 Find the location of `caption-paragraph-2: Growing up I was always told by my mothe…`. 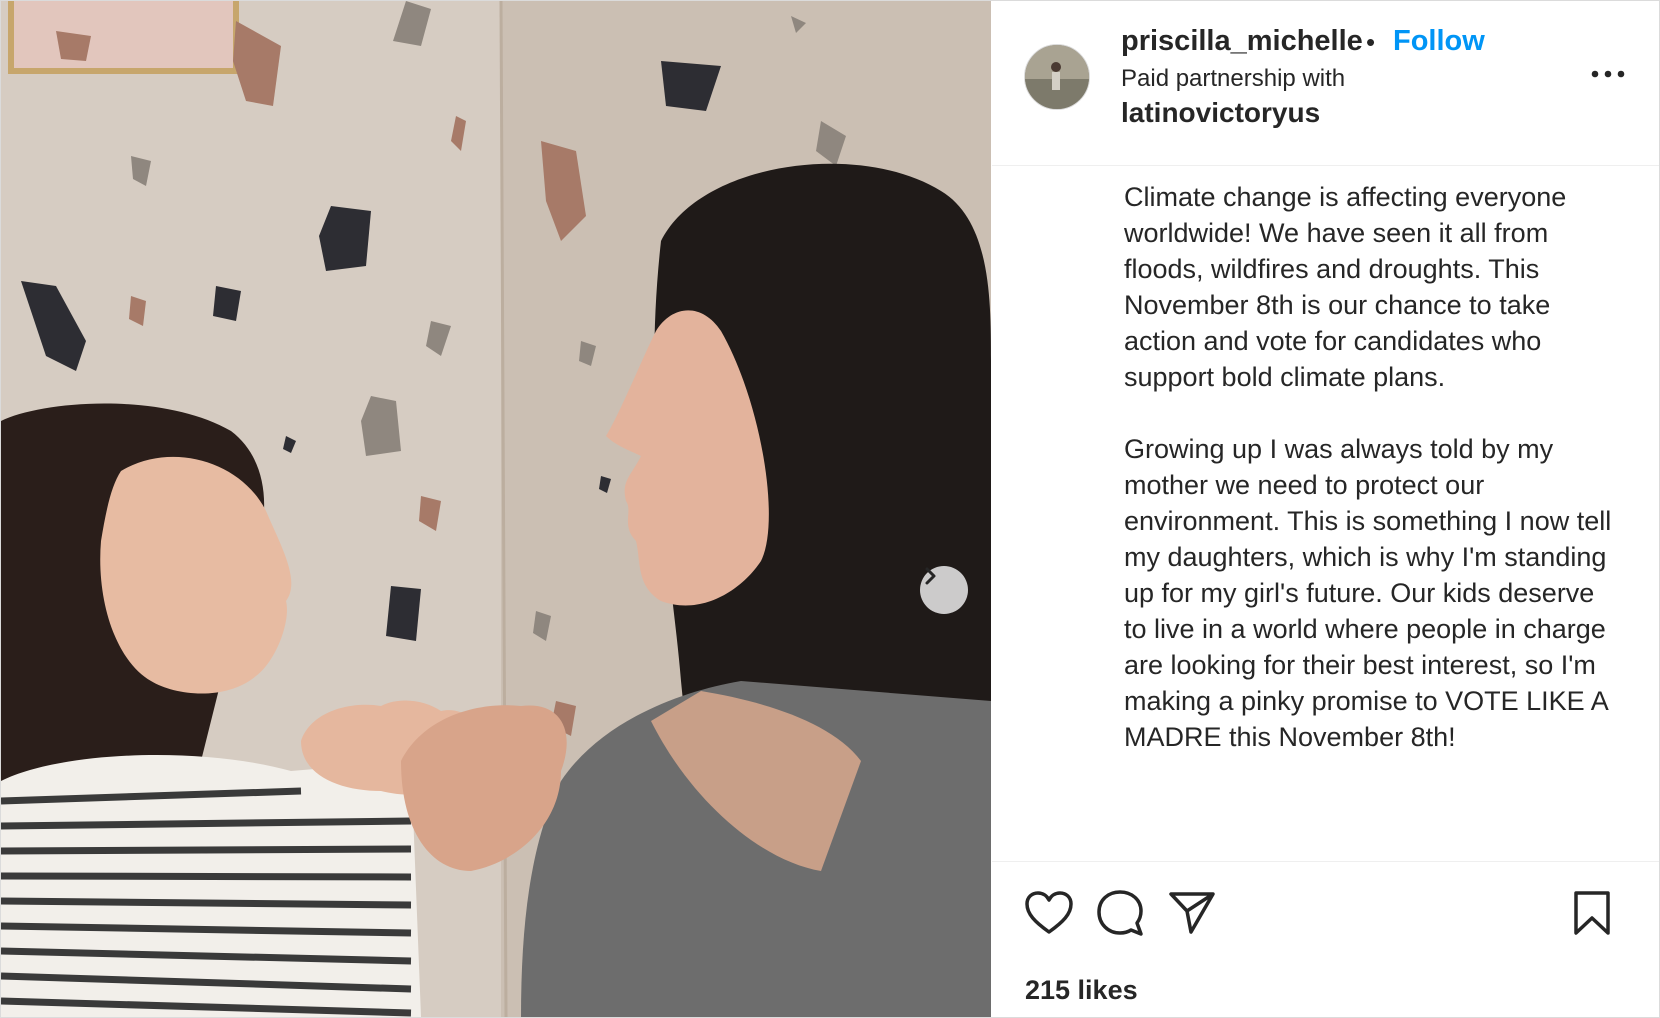

caption-paragraph-2: Growing up I was always told by my mothe… is located at coordinates (1368, 593).